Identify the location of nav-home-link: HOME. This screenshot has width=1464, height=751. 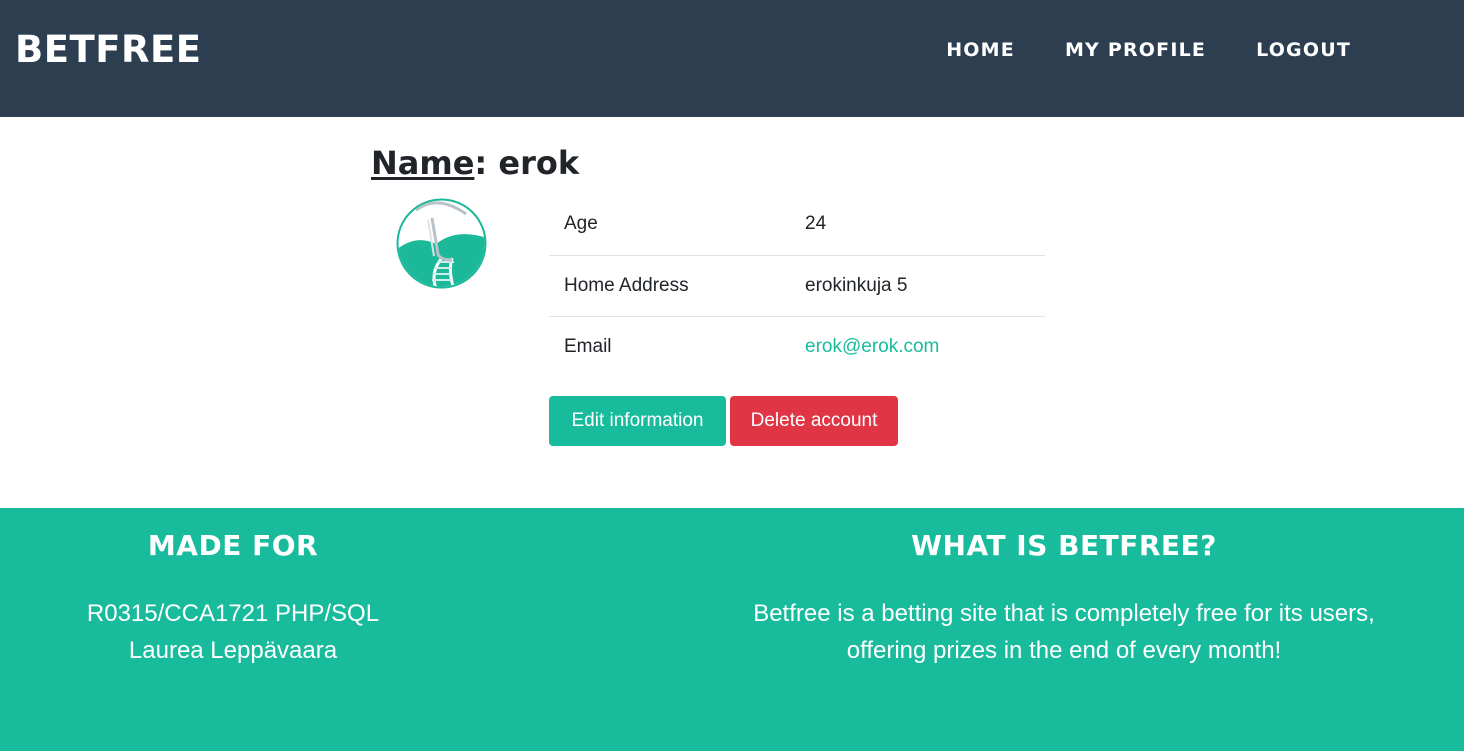
(980, 50).